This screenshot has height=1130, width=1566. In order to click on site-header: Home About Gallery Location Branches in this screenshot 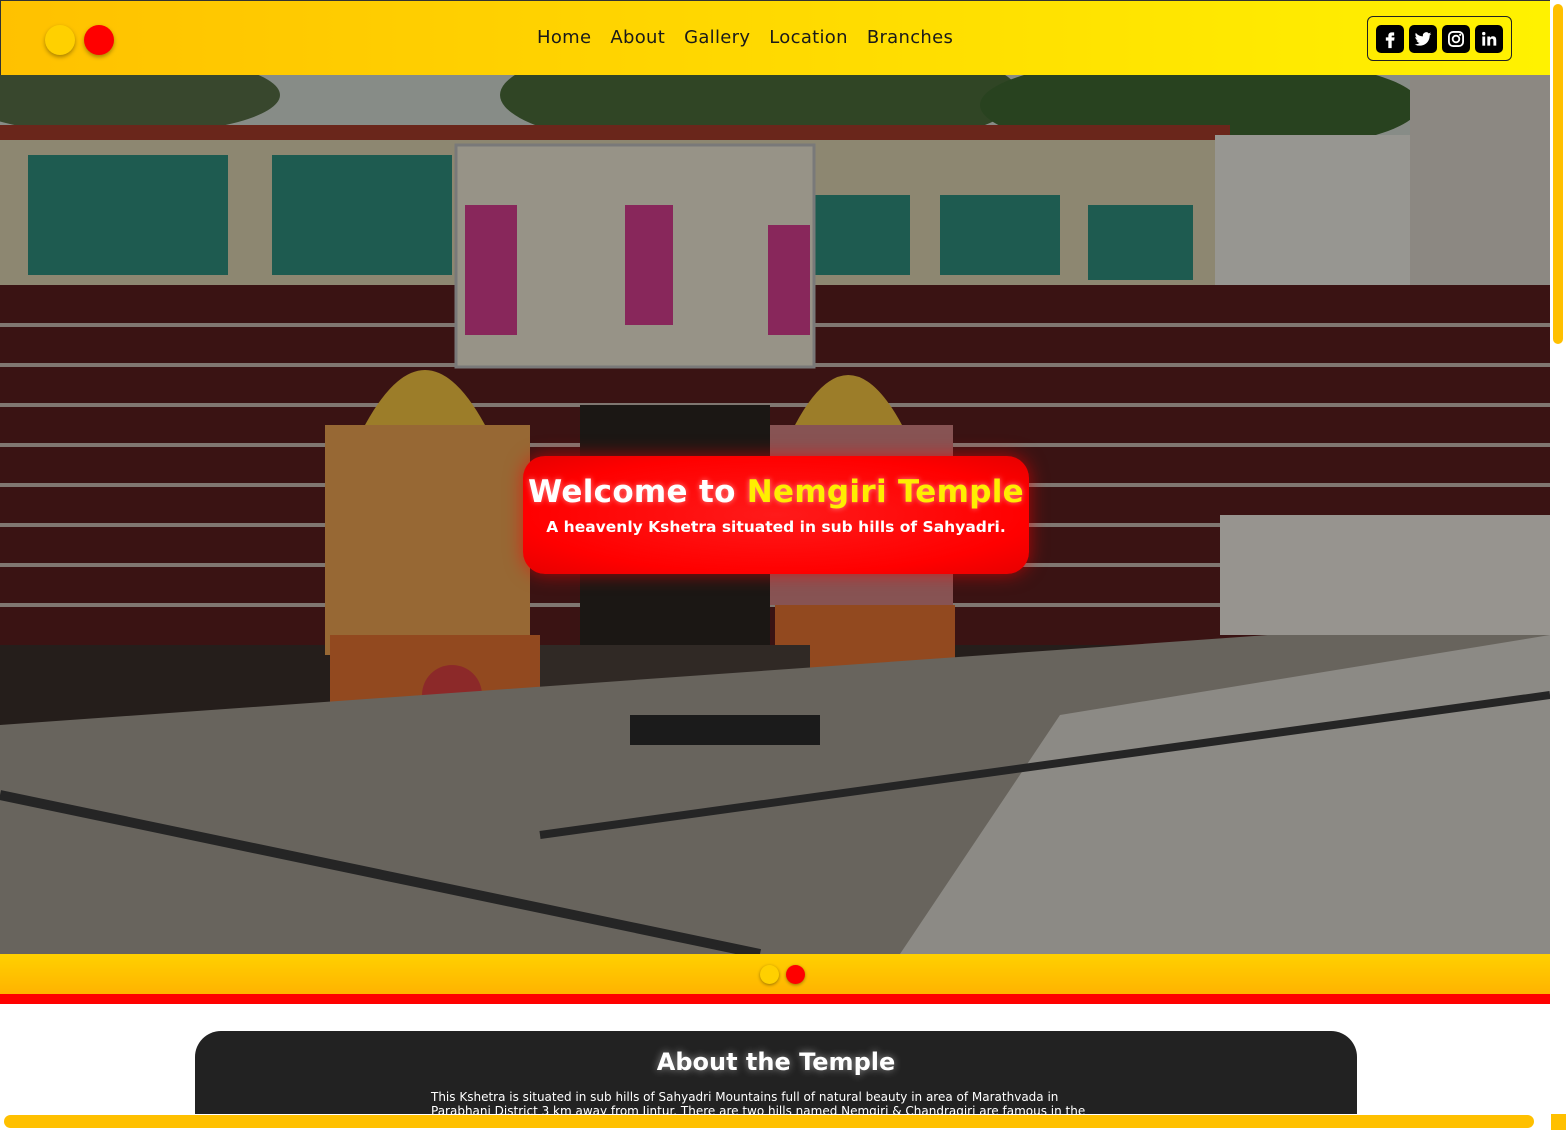, I will do `click(775, 37)`.